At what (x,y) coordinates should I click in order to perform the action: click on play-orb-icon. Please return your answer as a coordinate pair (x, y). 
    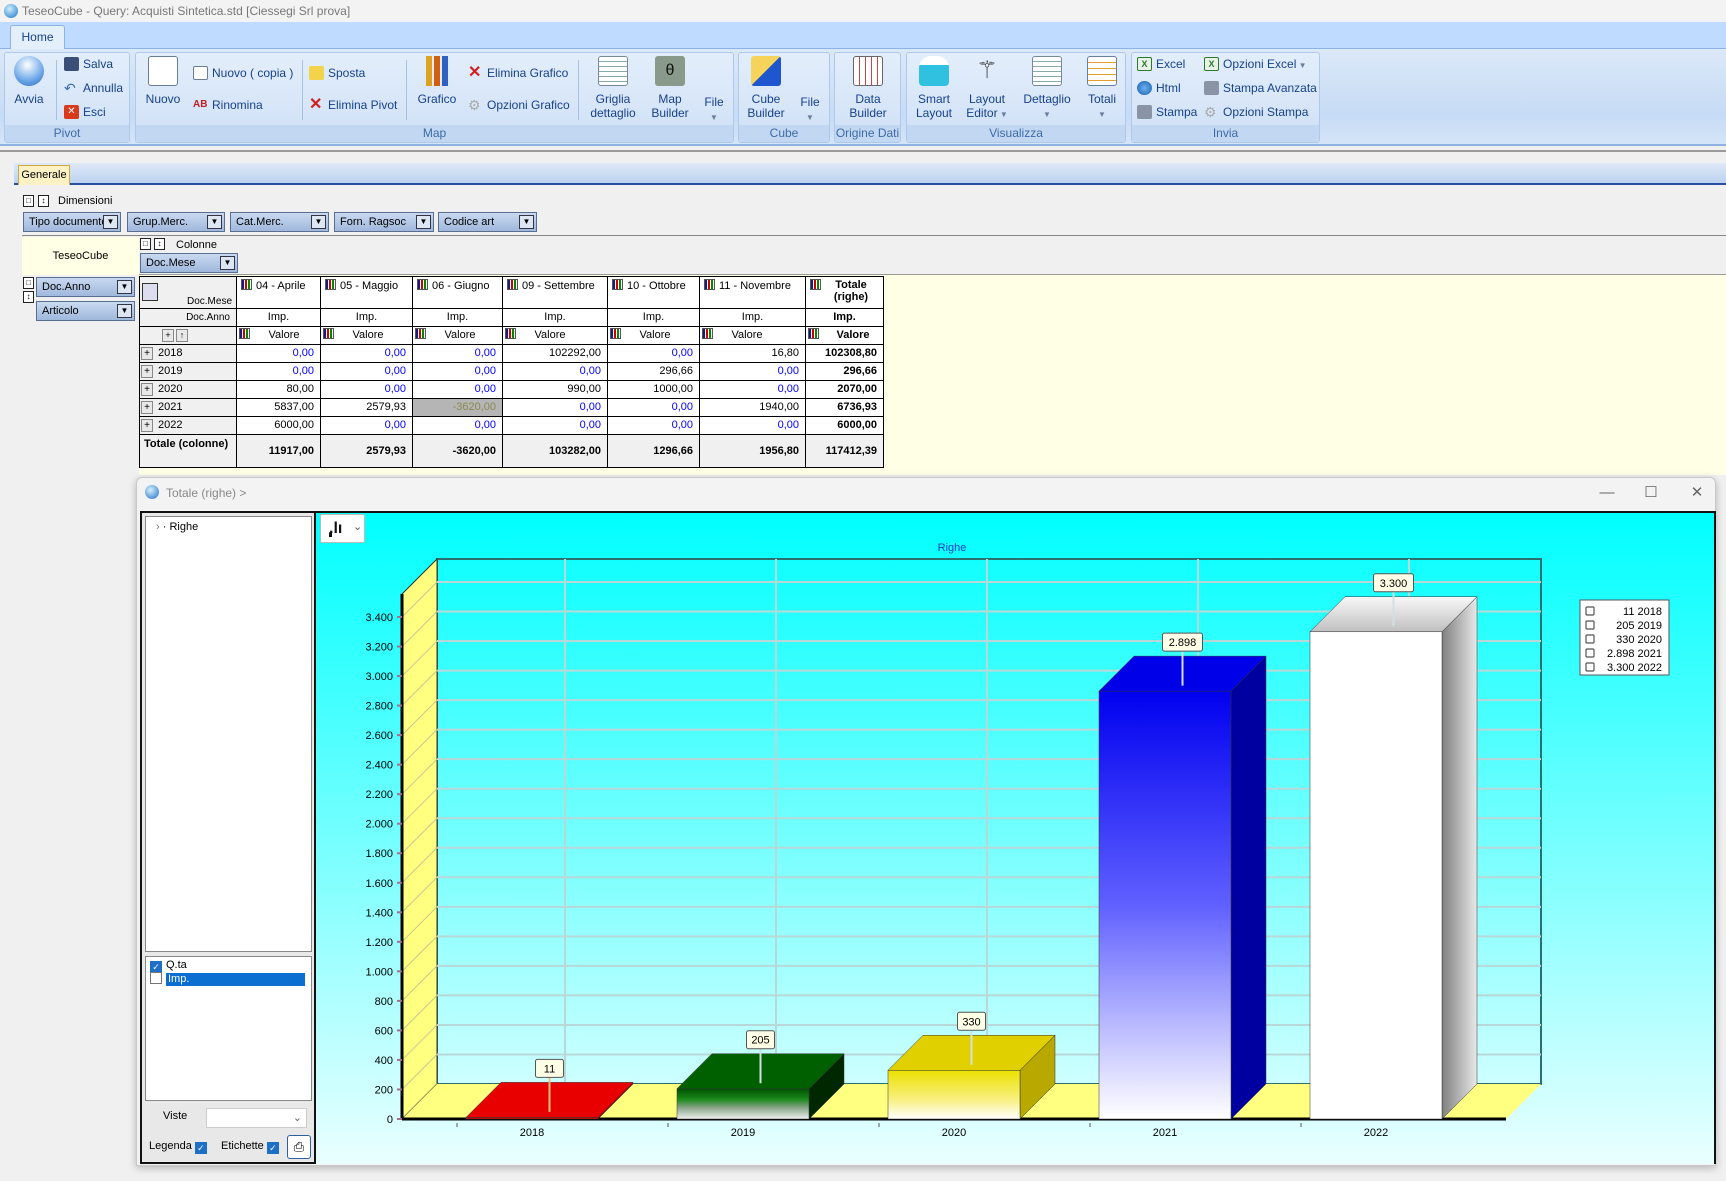
    Looking at the image, I should click on (29, 71).